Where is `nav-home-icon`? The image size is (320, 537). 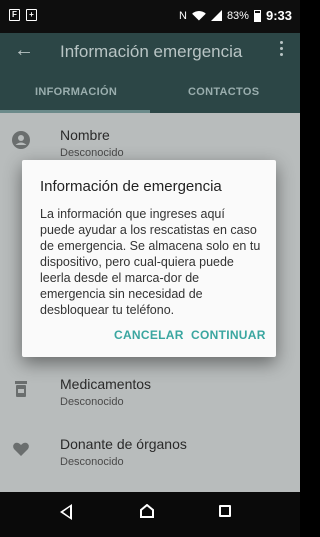 nav-home-icon is located at coordinates (147, 511).